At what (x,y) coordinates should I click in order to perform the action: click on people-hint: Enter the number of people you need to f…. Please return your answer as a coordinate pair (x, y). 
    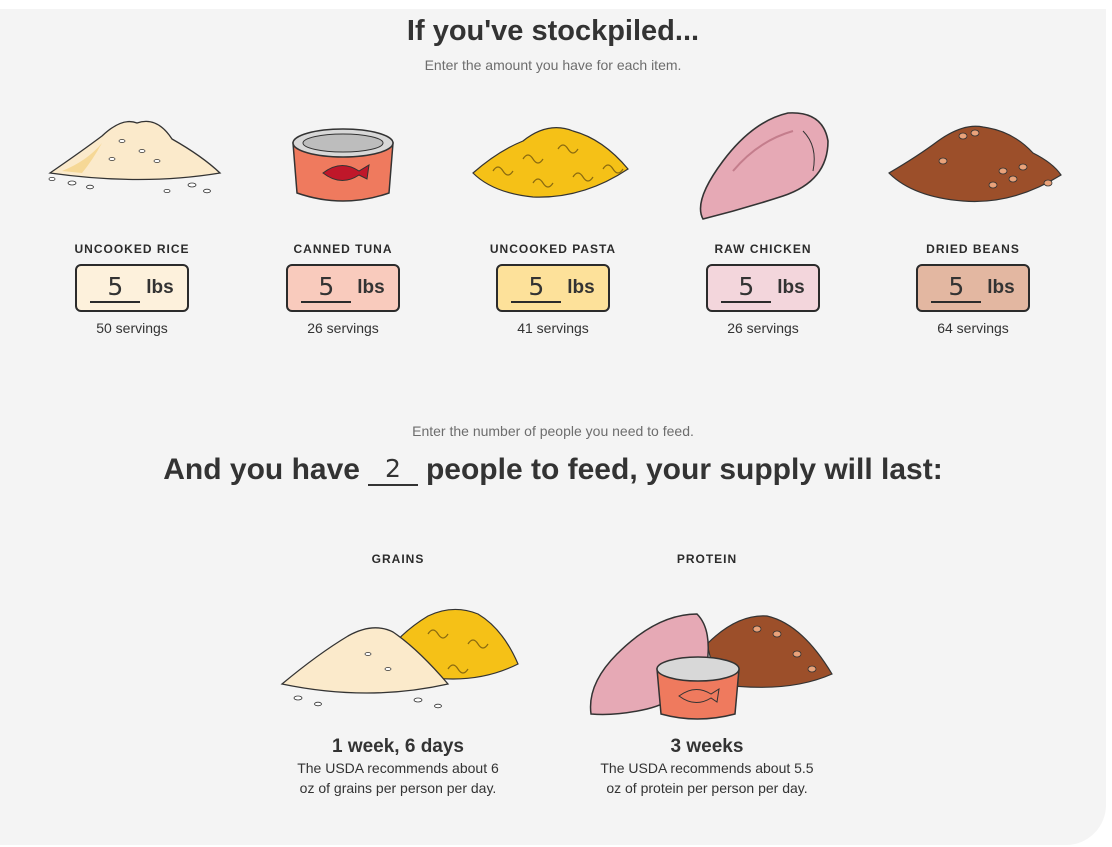
    Looking at the image, I should click on (553, 431).